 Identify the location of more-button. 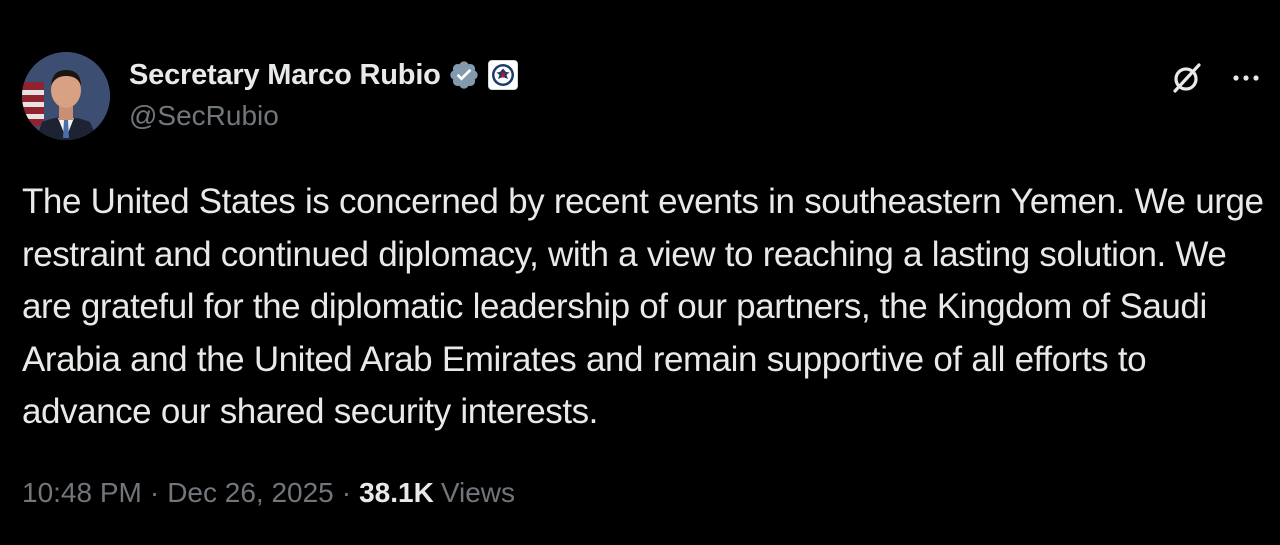
(1246, 78).